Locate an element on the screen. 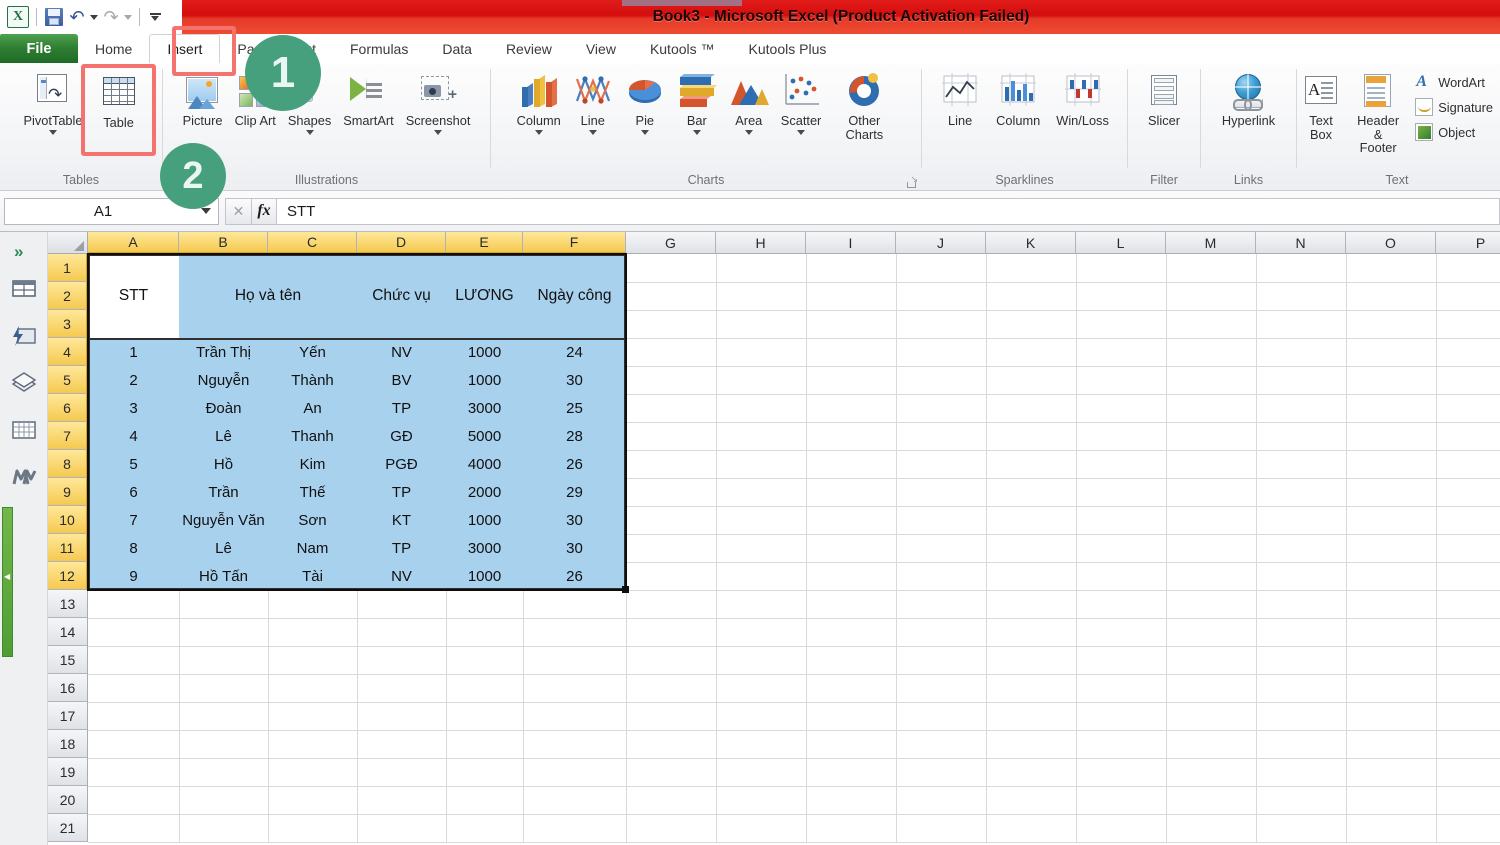 Image resolution: width=1500 pixels, height=845 pixels. cell-lastname-1: Trần Thị is located at coordinates (223, 352).